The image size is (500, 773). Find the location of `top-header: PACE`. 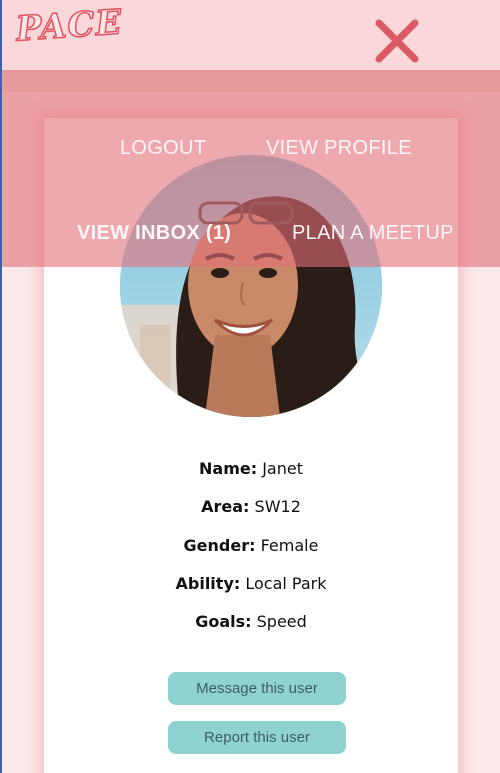

top-header: PACE is located at coordinates (251, 35).